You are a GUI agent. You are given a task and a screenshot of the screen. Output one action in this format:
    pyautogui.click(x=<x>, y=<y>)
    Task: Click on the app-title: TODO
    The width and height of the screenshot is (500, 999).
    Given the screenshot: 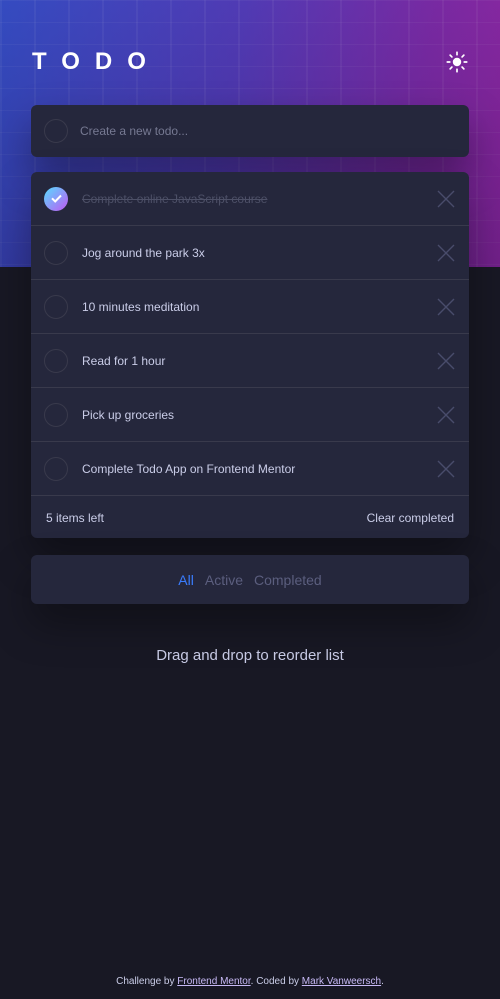 What is the action you would take?
    pyautogui.click(x=96, y=61)
    